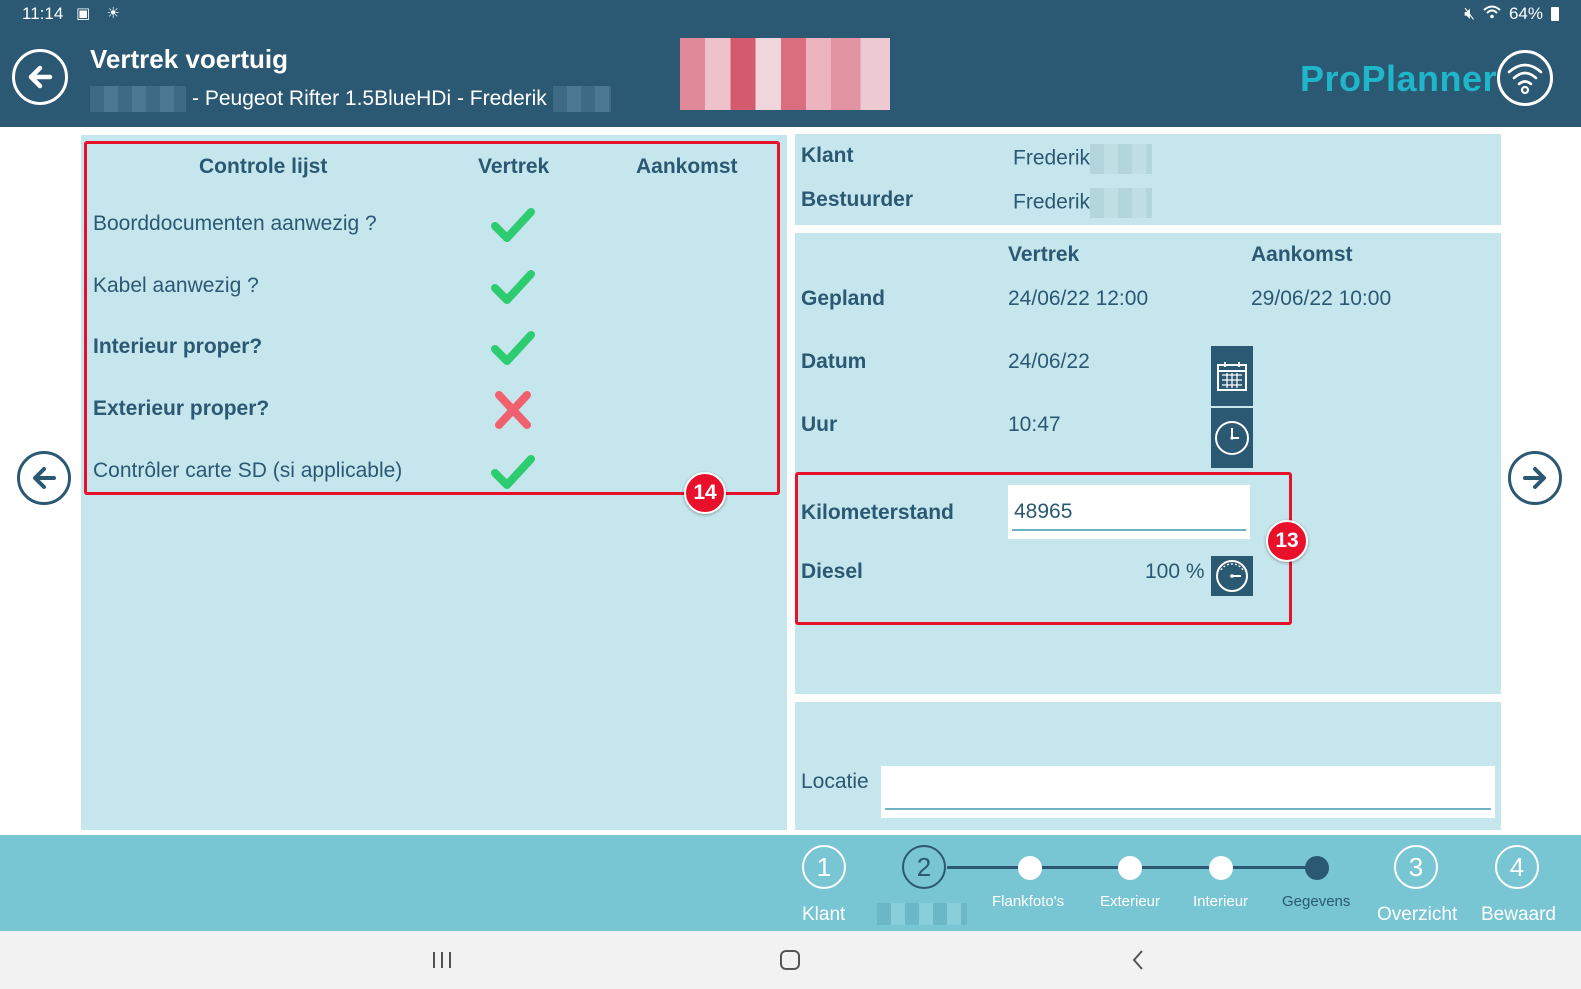 The height and width of the screenshot is (989, 1581). I want to click on redacted-logo, so click(785, 74).